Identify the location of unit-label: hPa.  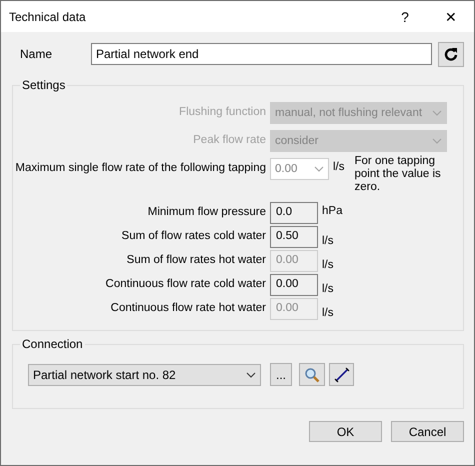
(332, 210).